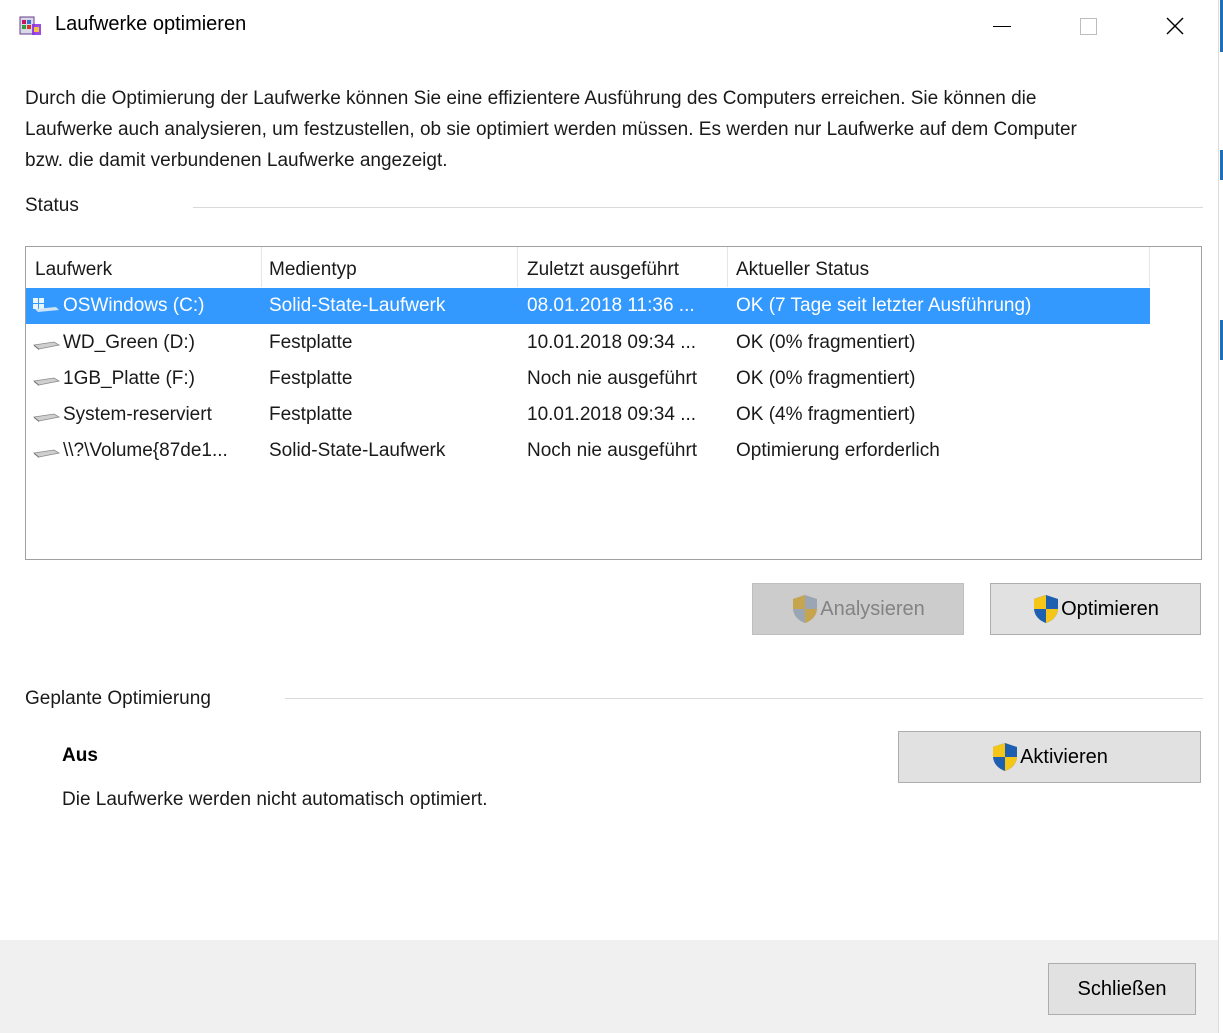 Image resolution: width=1223 pixels, height=1033 pixels. What do you see at coordinates (151, 24) in the screenshot?
I see `window-title: Laufwerke optimieren` at bounding box center [151, 24].